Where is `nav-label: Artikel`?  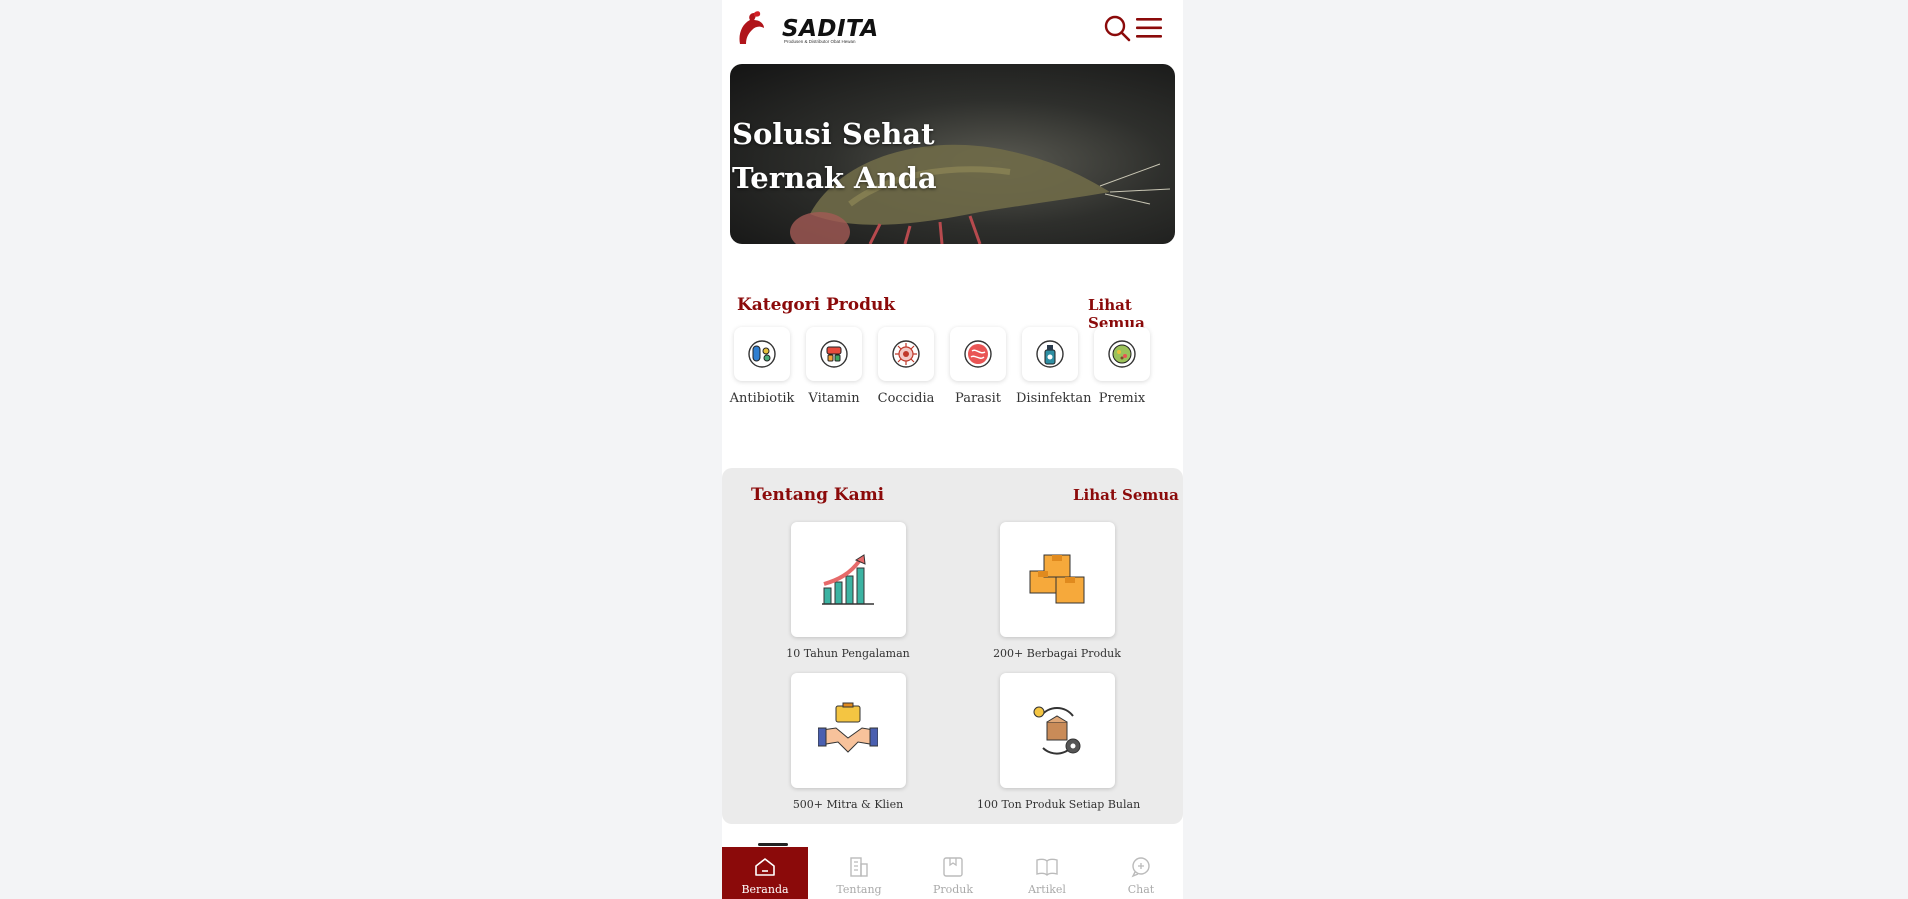 nav-label: Artikel is located at coordinates (1047, 889).